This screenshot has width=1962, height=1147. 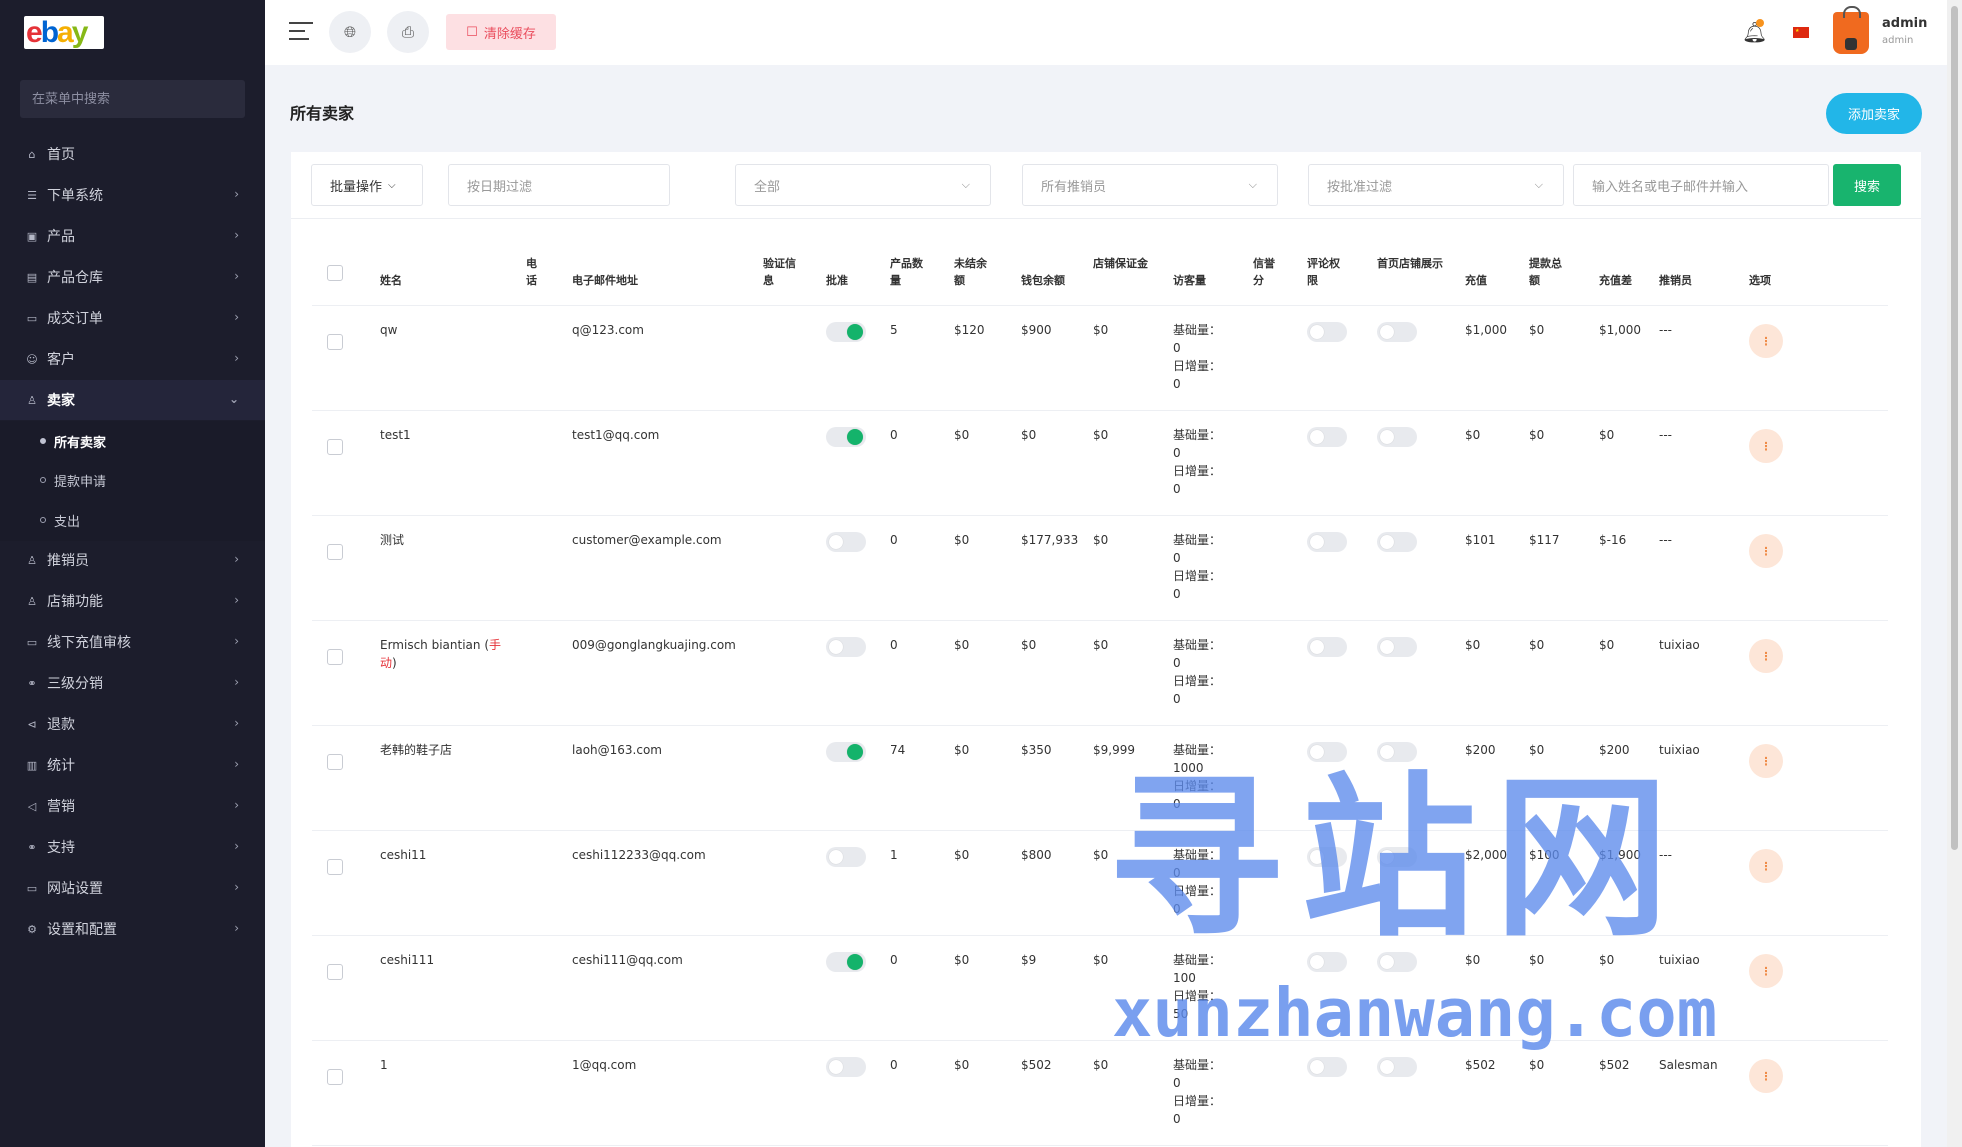 I want to click on approval-filter-select: 按批准过滤 ⌵, so click(x=1436, y=185).